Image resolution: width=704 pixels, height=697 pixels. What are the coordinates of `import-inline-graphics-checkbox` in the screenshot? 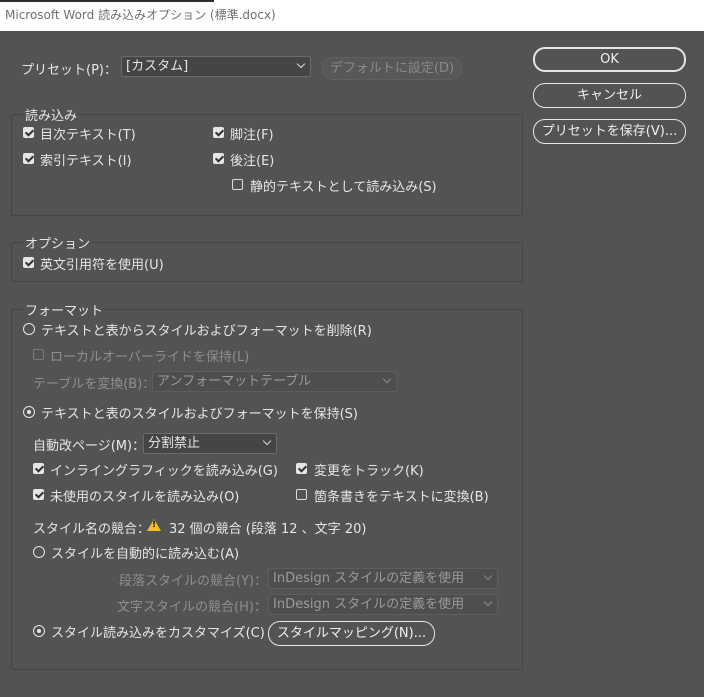 It's located at (38, 468).